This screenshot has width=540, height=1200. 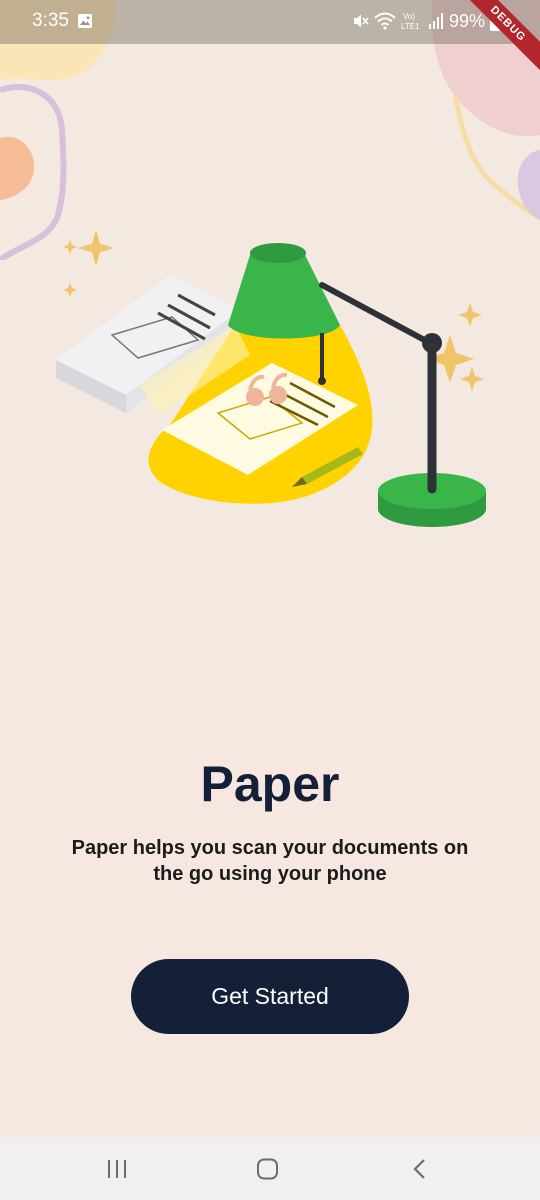 I want to click on status-icons: Vo) LTE1 99%, so click(x=425, y=21).